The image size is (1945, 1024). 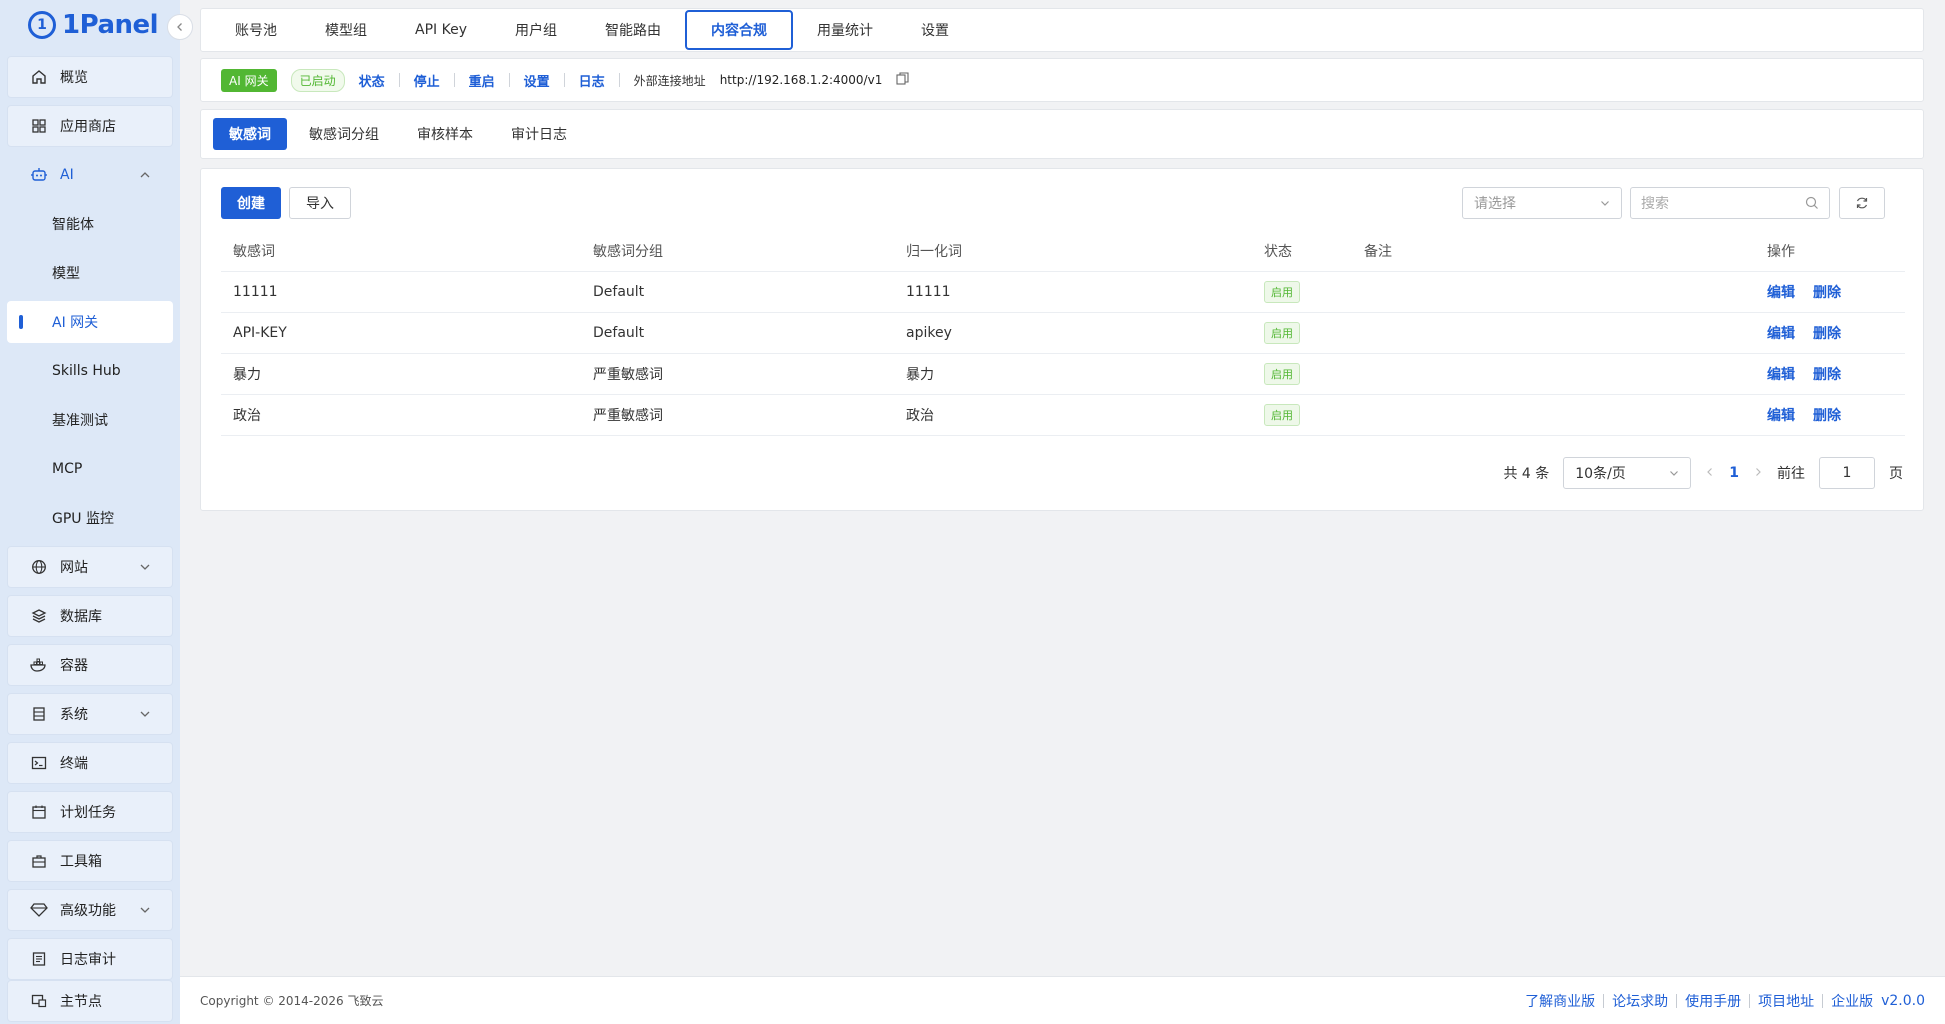 I want to click on tab-account-pool: 账号池, so click(x=256, y=30).